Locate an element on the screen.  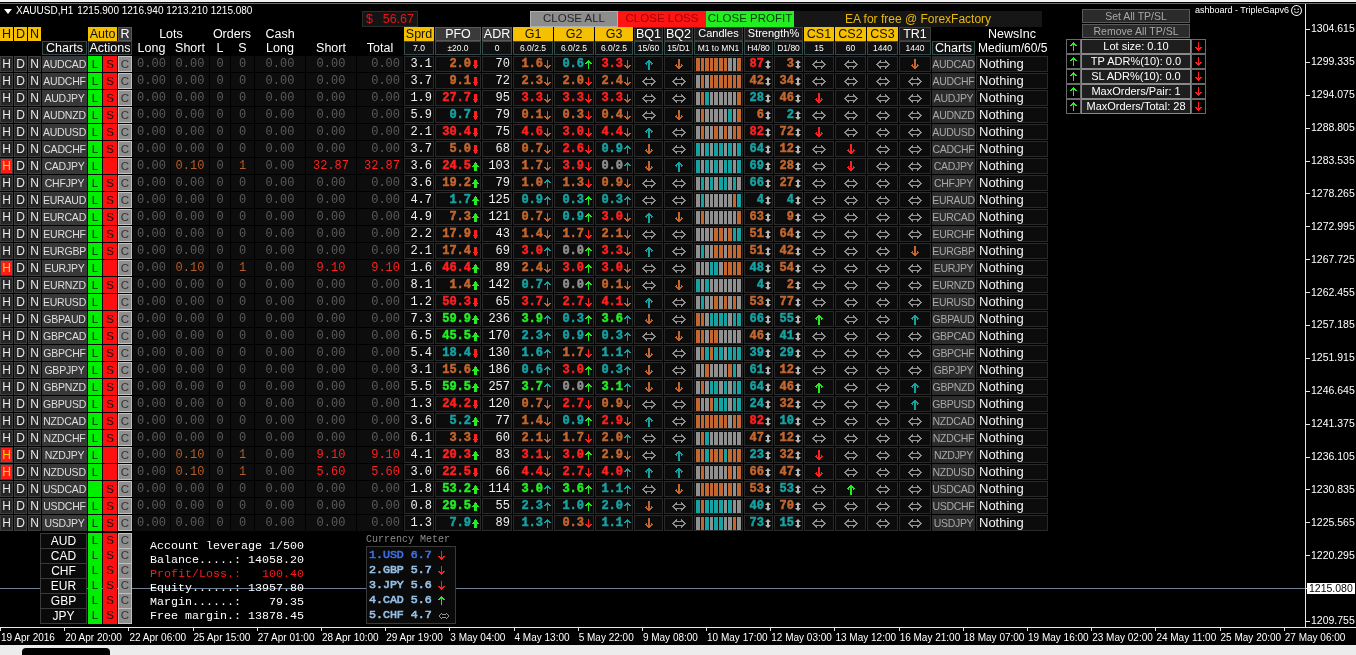
increase-button is located at coordinates (1073, 76).